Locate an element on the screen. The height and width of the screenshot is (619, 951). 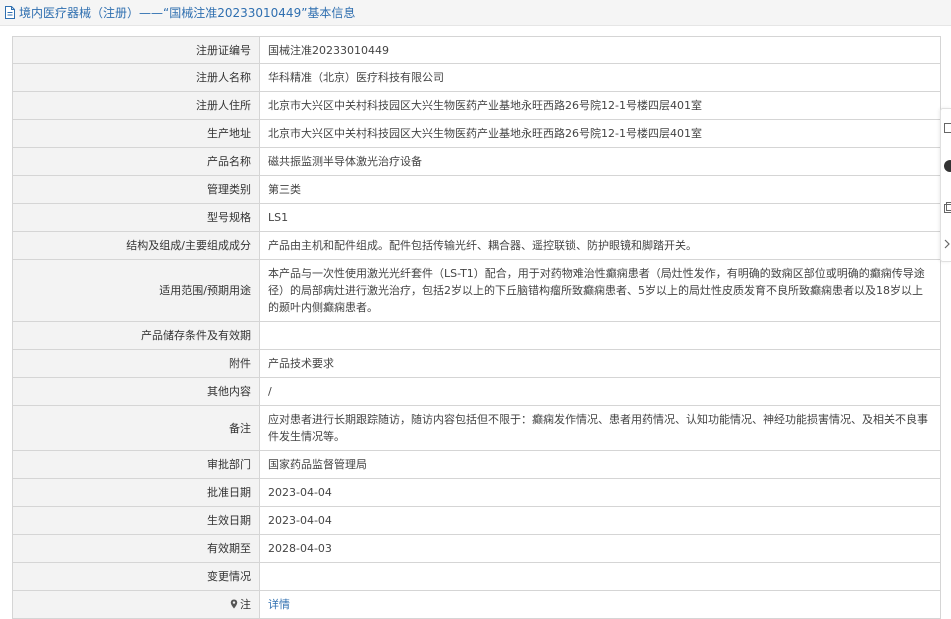
table-row: 产品储存条件及有效期 is located at coordinates (477, 336).